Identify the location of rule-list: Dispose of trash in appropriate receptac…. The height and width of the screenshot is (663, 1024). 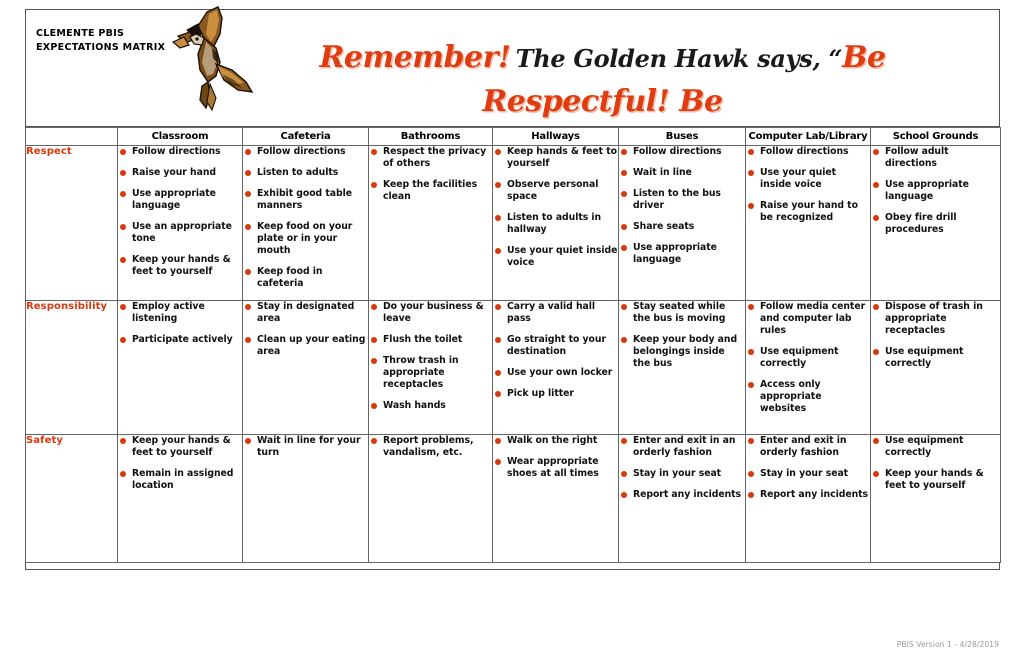
(935, 335).